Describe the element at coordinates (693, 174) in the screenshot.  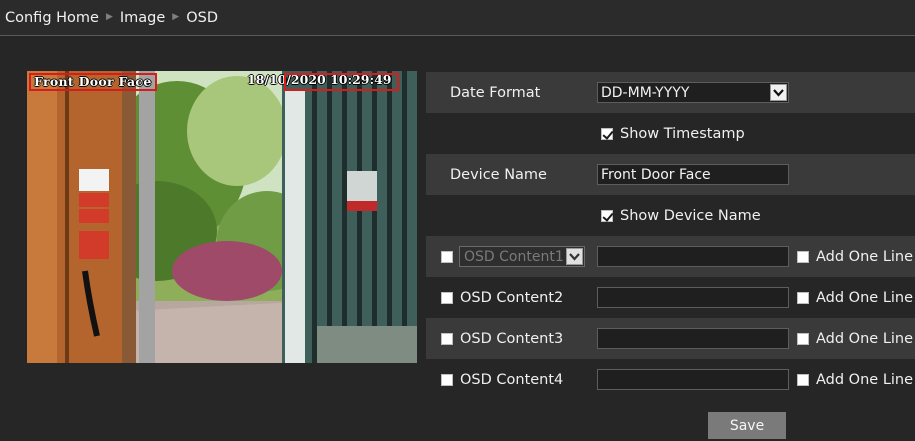
I see `device-name-input: Front Door Face` at that location.